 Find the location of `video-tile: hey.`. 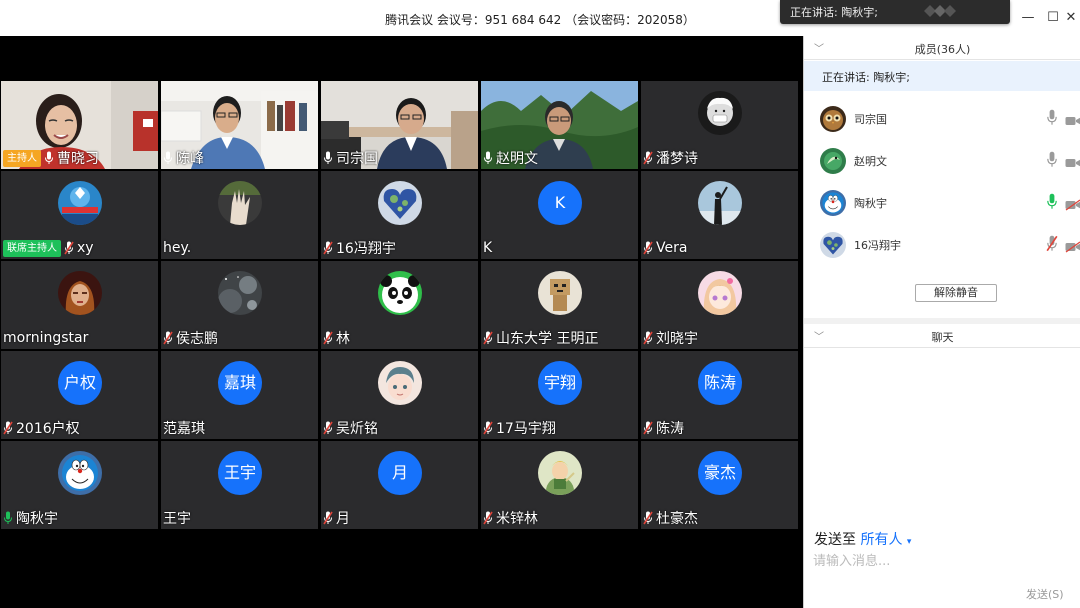

video-tile: hey. is located at coordinates (239, 215).